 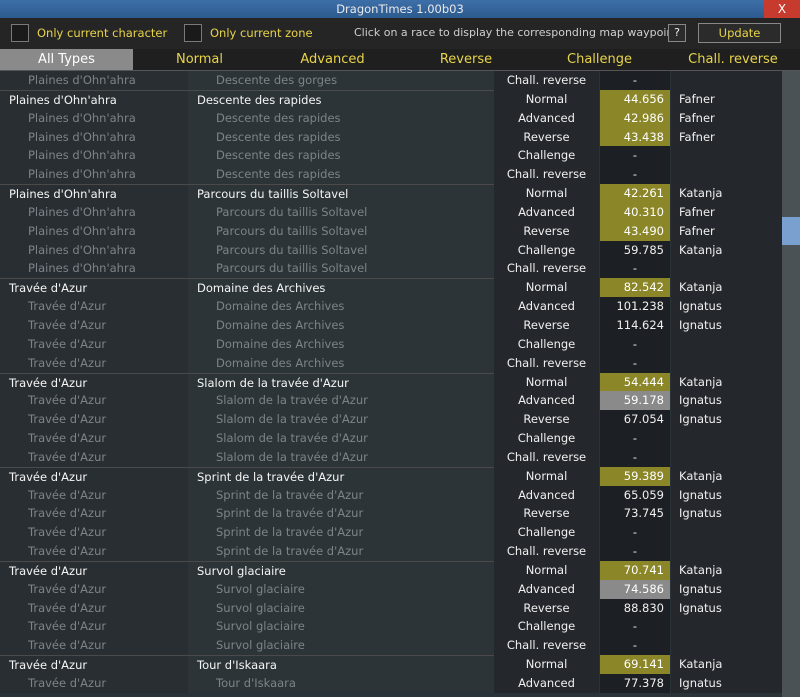 I want to click on tab-advanced: Advanced, so click(x=332, y=59).